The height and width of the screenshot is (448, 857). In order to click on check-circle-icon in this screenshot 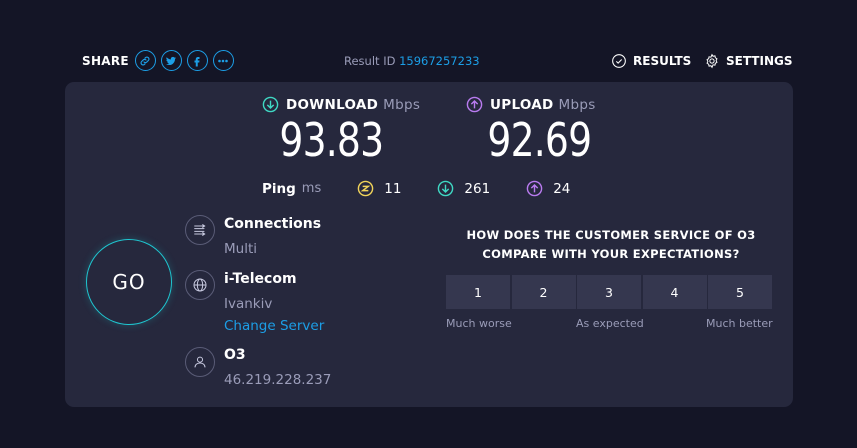, I will do `click(619, 61)`.